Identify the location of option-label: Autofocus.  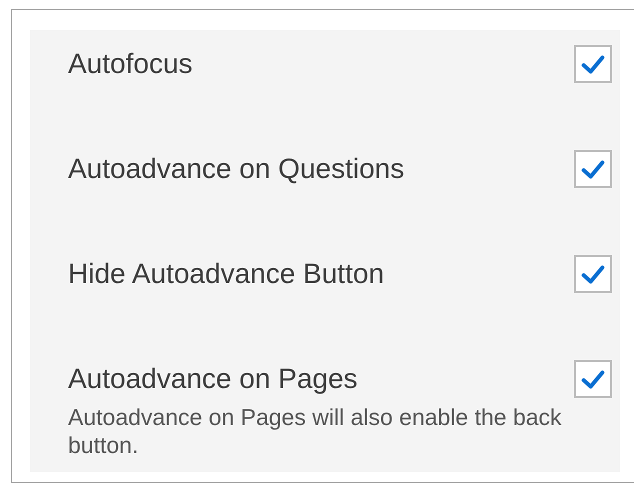
(130, 64).